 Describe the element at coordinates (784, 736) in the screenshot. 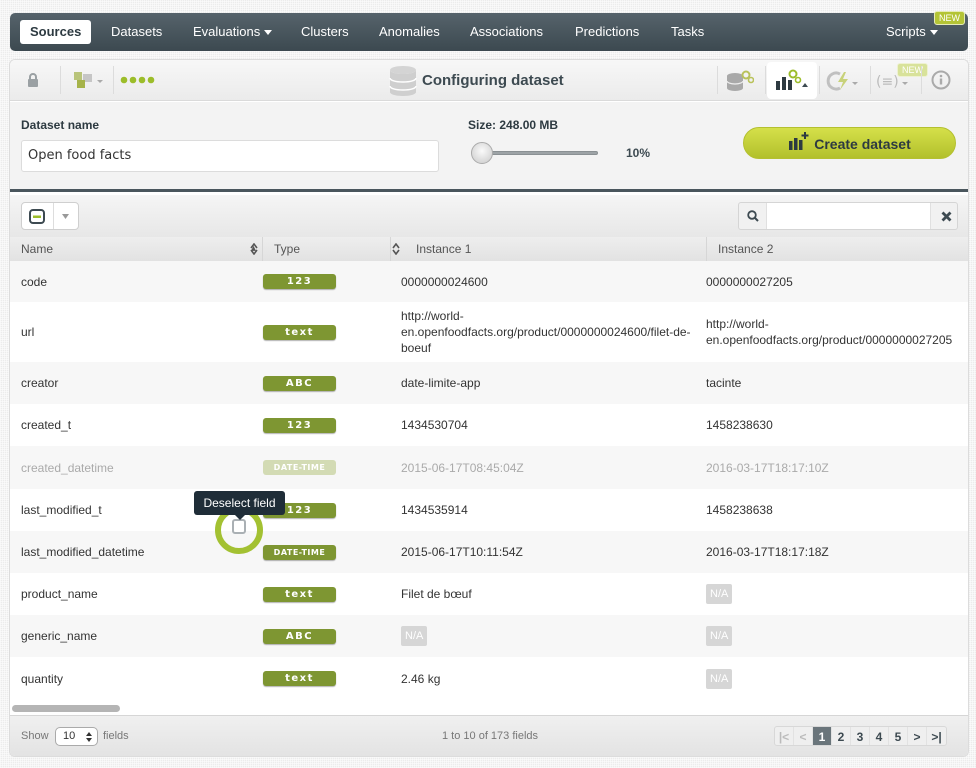

I see `first-page-button: |<` at that location.